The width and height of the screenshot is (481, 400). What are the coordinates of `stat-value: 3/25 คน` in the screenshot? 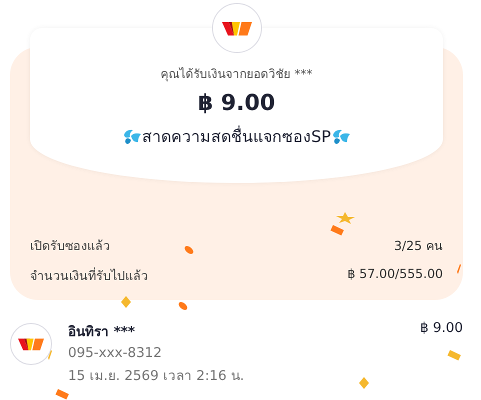 It's located at (418, 246).